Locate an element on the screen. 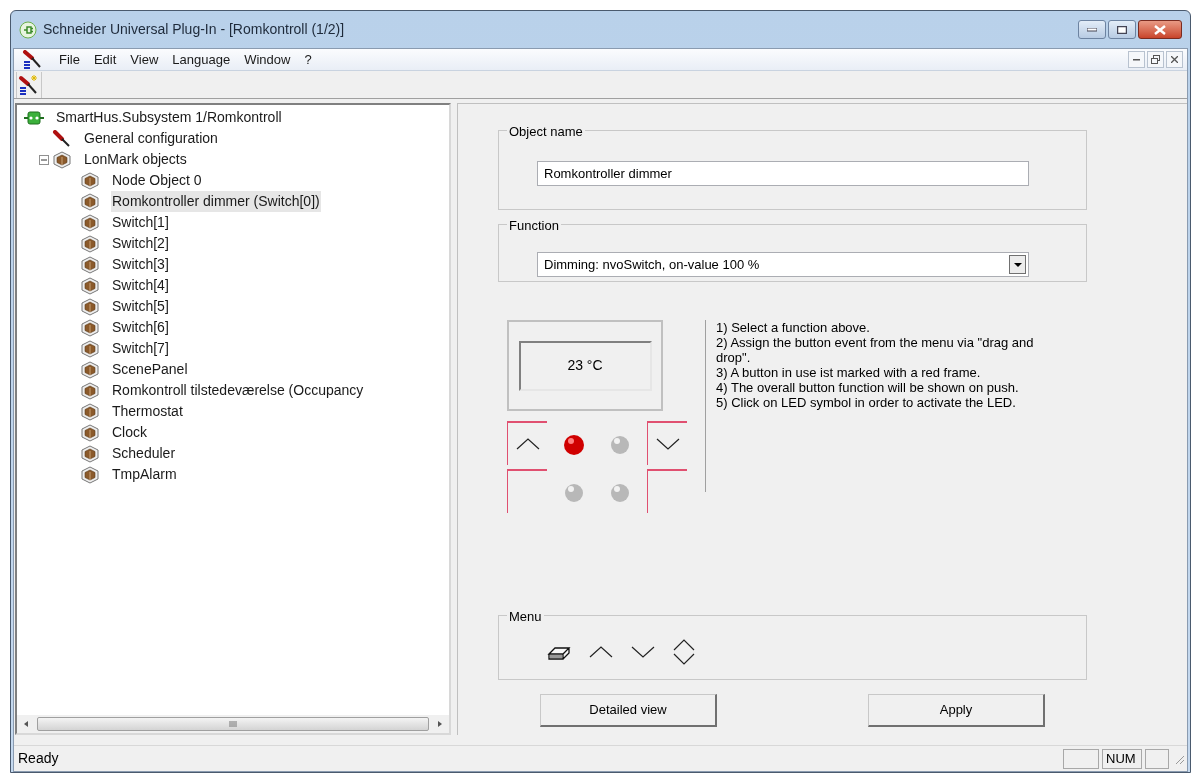 The height and width of the screenshot is (773, 1201). menu-item: Edit is located at coordinates (105, 59).